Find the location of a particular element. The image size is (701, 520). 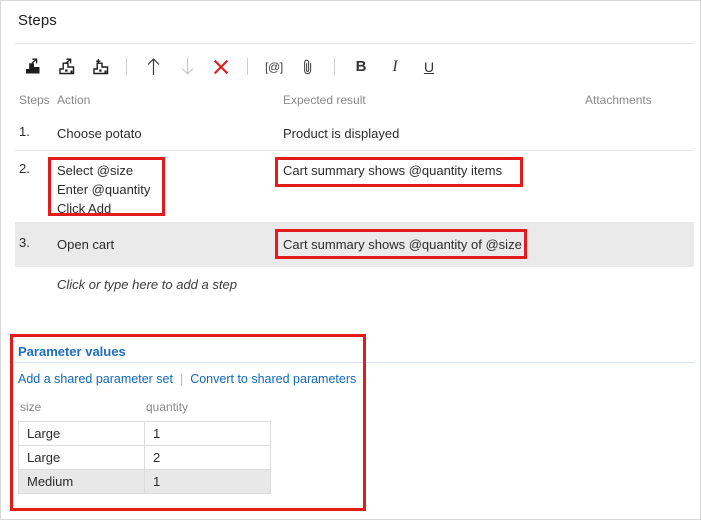

delete-icon is located at coordinates (221, 67).